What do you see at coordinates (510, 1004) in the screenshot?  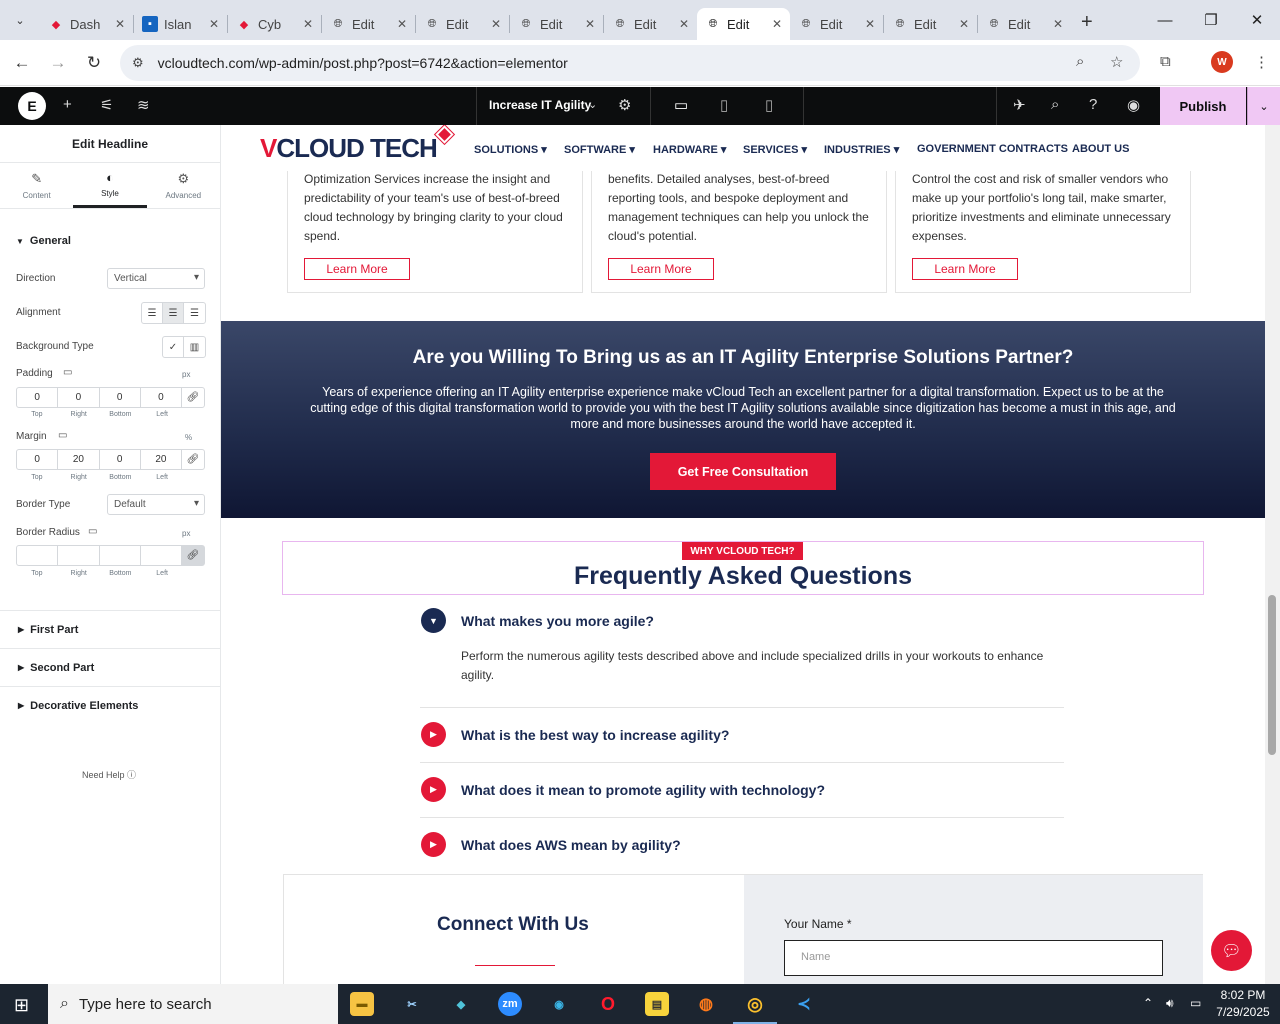 I see `zoom-app-icon: zm` at bounding box center [510, 1004].